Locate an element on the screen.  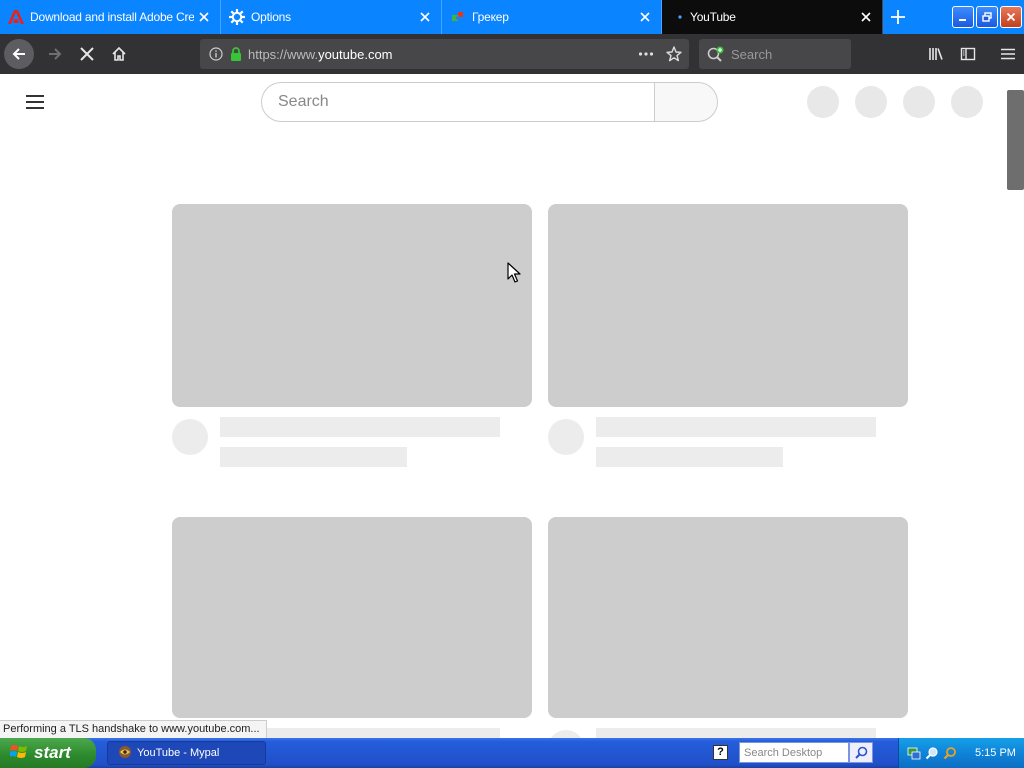
tab-label: YouTube is located at coordinates (713, 17).